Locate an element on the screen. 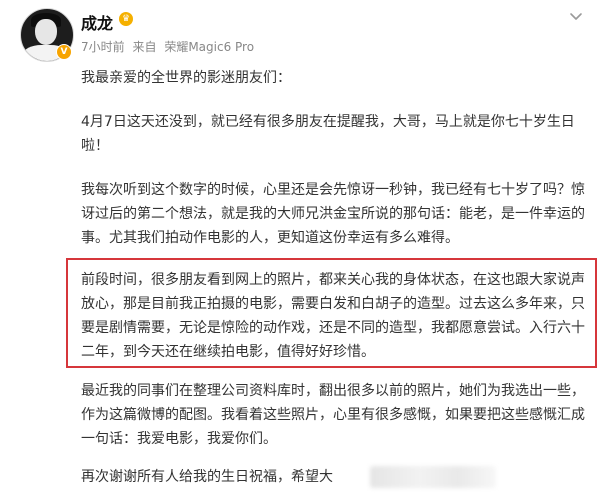 The width and height of the screenshot is (600, 500). post-meta: 7小时前 来自 荣耀Magic6 Pro is located at coordinates (169, 46).